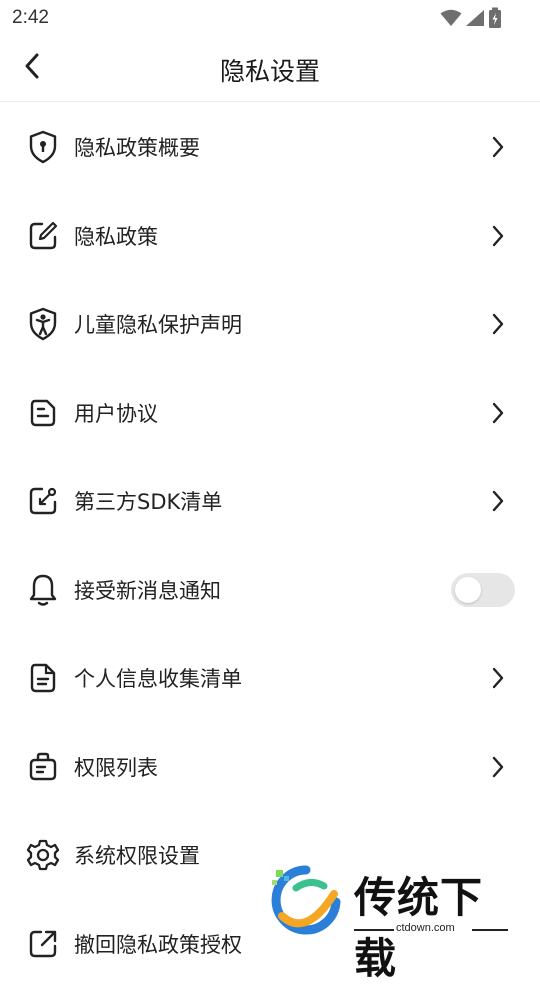 This screenshot has height=988, width=540. I want to click on shield-lock-icon, so click(43, 147).